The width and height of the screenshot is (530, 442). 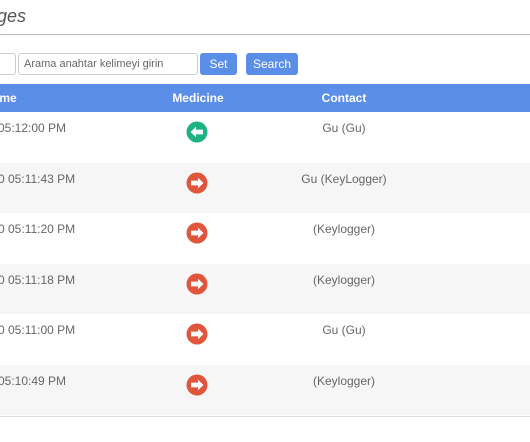 What do you see at coordinates (198, 98) in the screenshot?
I see `column-header-medicine: Medicine` at bounding box center [198, 98].